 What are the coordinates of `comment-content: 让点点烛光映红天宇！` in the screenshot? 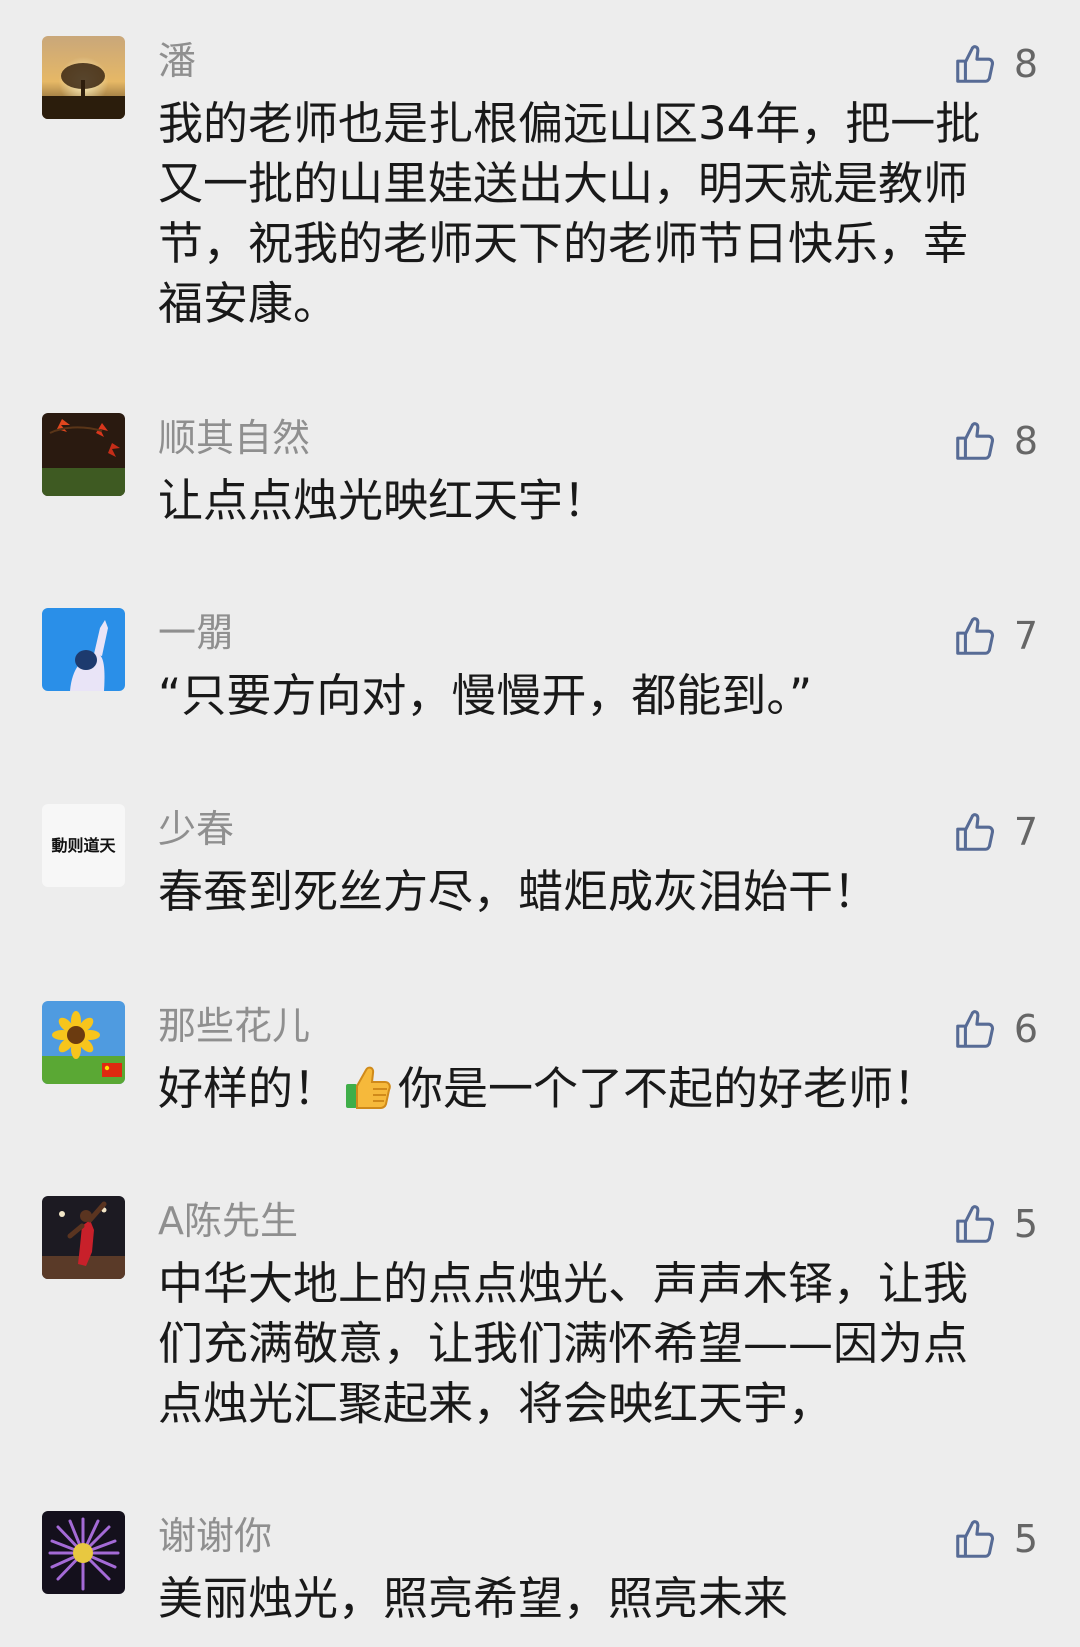 It's located at (598, 501).